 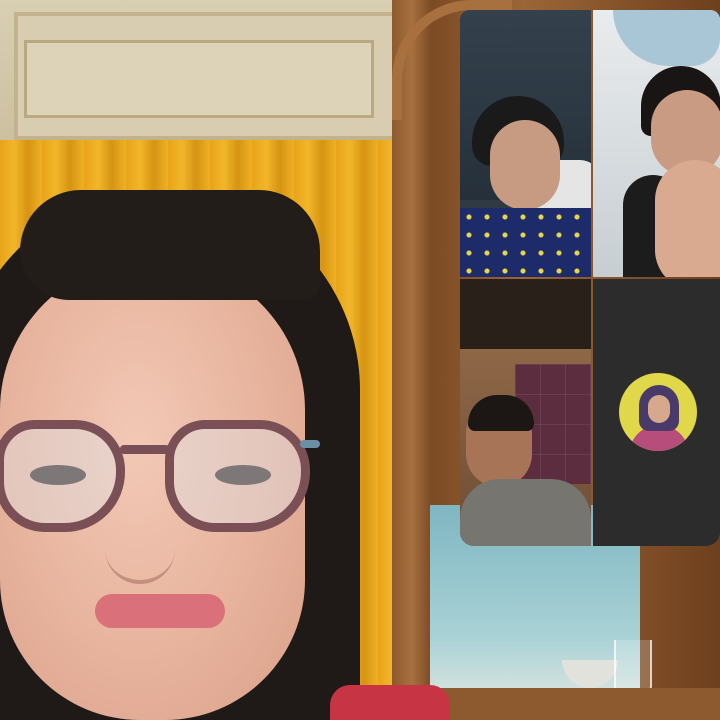 What do you see at coordinates (687, 218) in the screenshot?
I see `participant-2-hand` at bounding box center [687, 218].